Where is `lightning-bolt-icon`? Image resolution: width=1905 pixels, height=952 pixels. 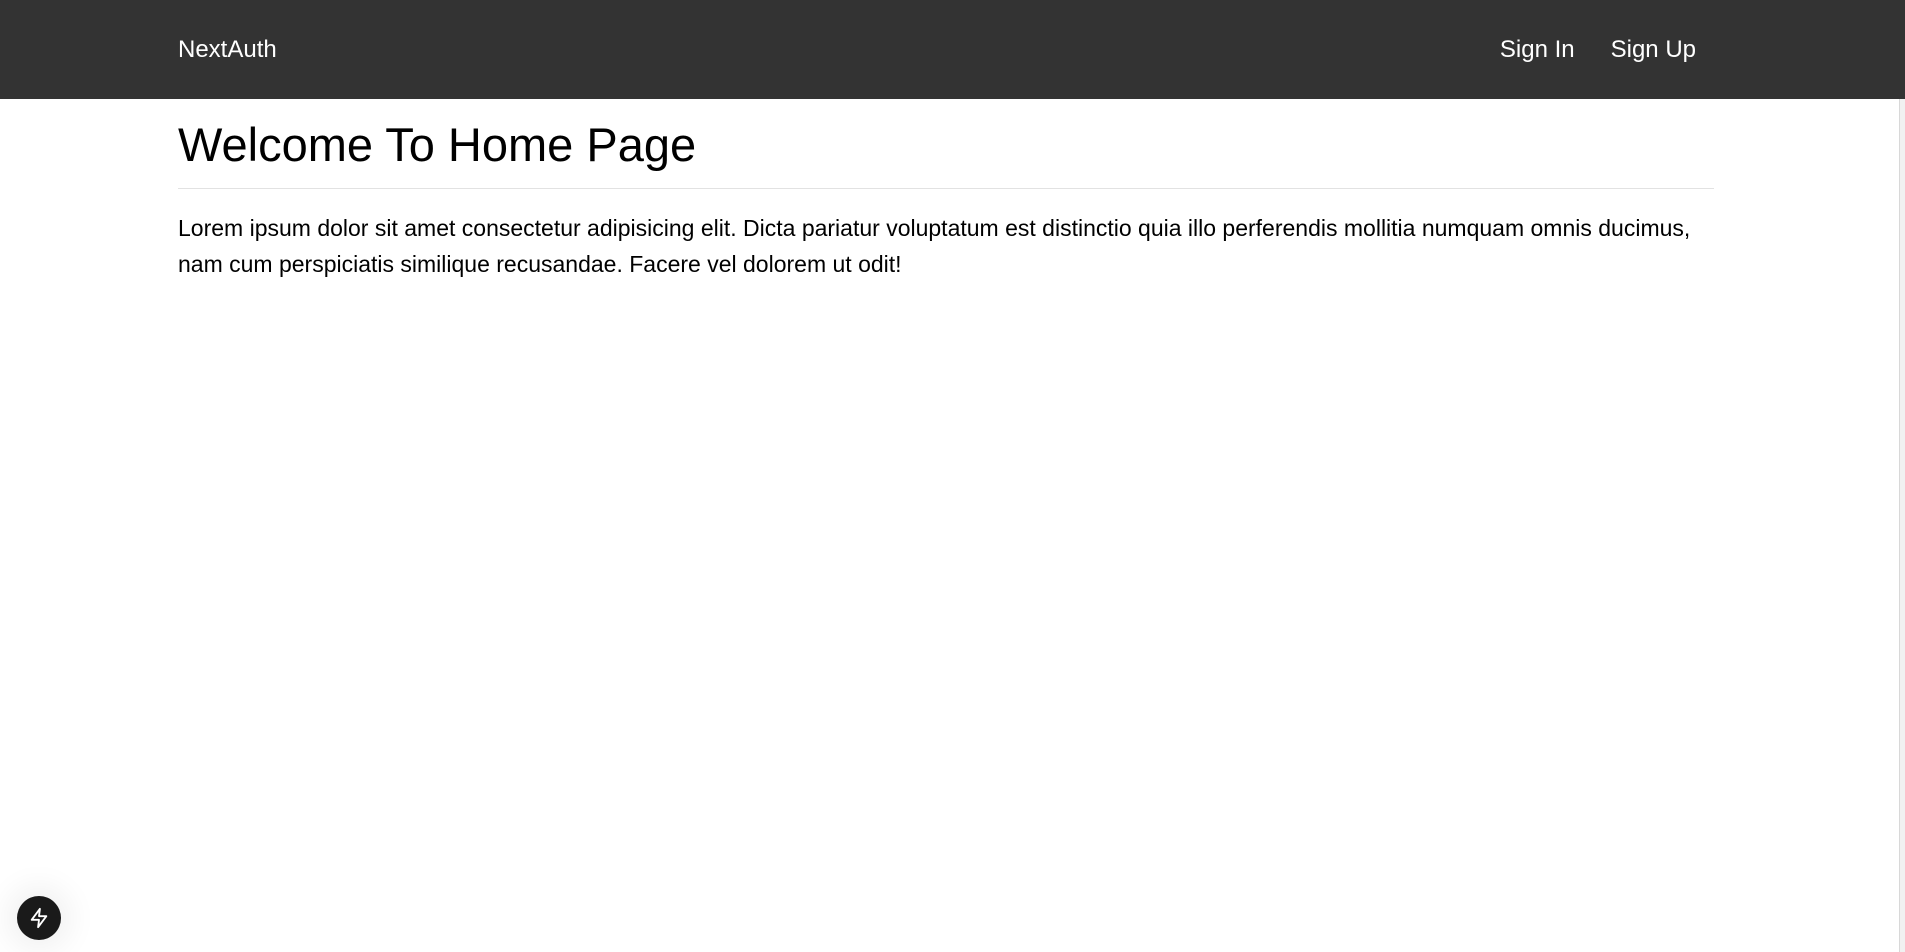
lightning-bolt-icon is located at coordinates (39, 918).